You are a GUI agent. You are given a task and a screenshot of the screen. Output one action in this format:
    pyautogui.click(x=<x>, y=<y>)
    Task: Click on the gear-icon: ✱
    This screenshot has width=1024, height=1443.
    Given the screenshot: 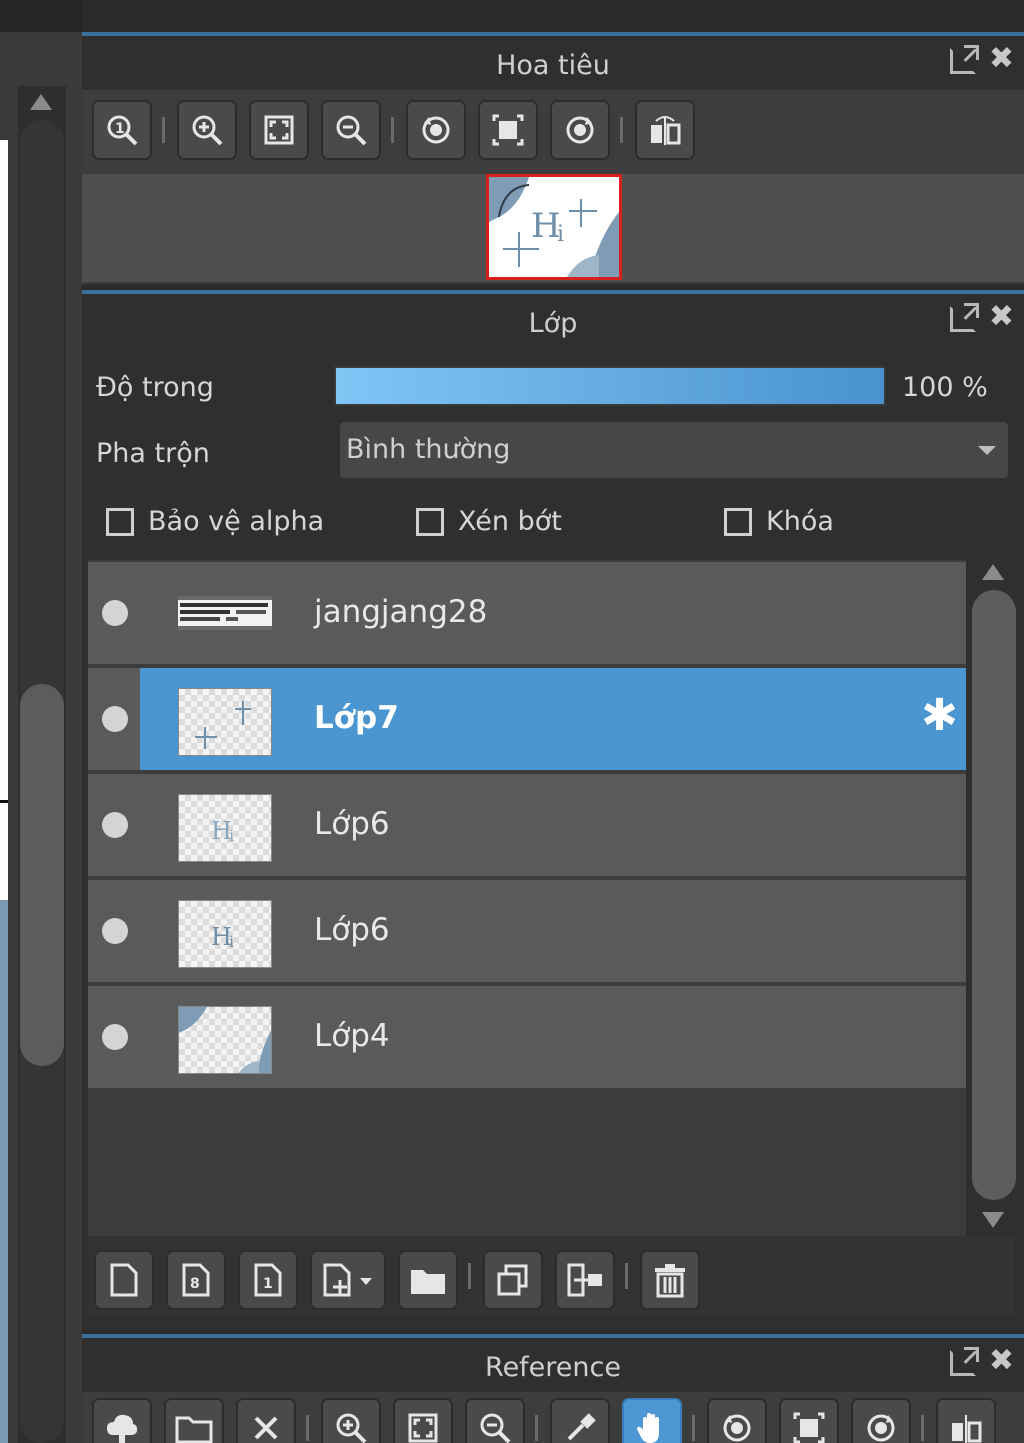 What is the action you would take?
    pyautogui.click(x=939, y=716)
    